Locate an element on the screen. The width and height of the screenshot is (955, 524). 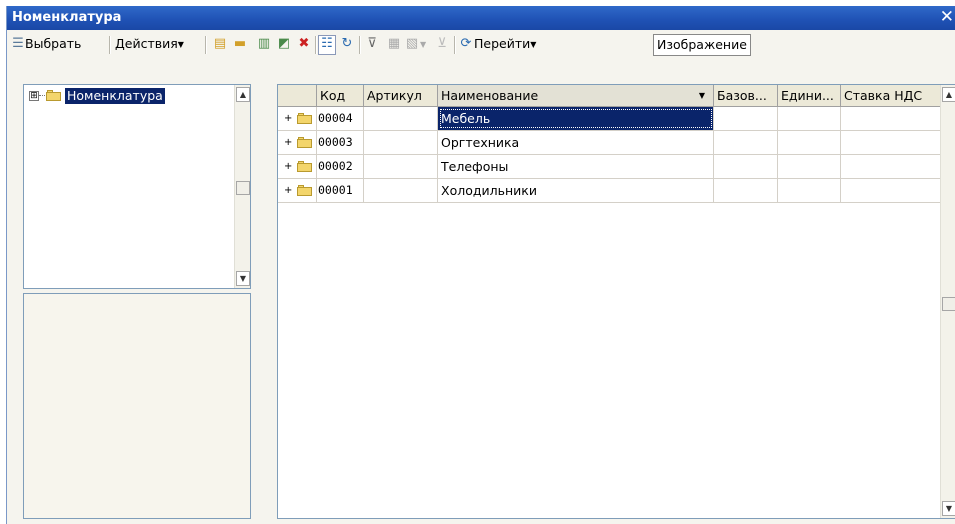
group-tree: ⊞ Номенклатура ▲ ▼ is located at coordinates (137, 186).